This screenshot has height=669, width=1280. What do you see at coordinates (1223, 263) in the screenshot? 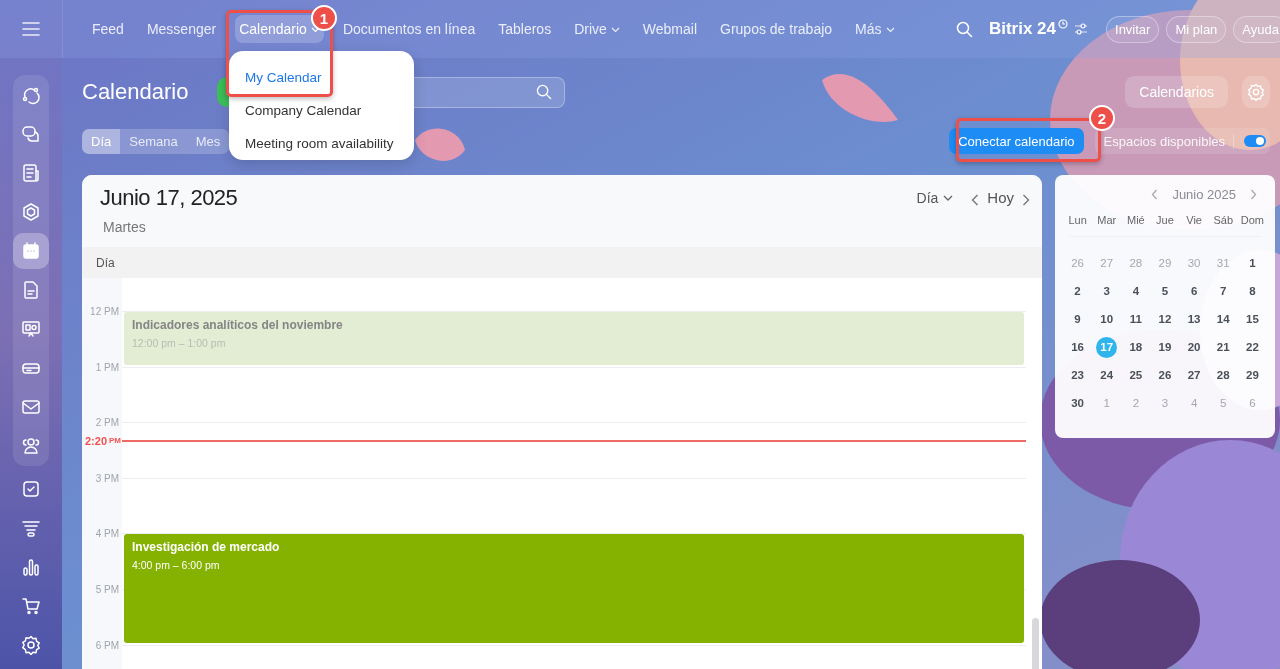
I see `calendar-day: 31` at bounding box center [1223, 263].